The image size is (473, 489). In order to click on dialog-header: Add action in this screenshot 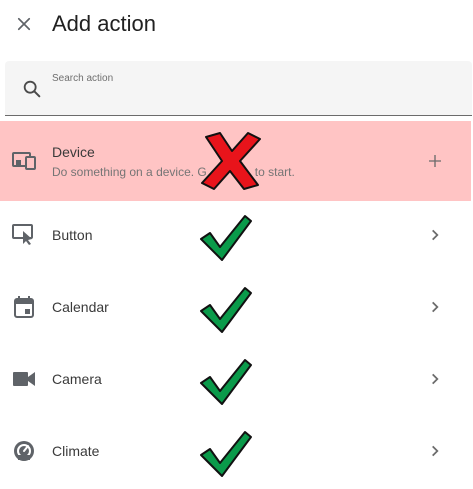, I will do `click(236, 25)`.